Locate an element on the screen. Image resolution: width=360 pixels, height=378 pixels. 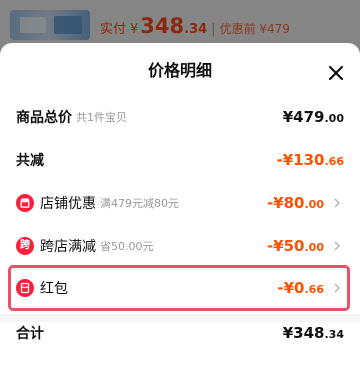
red-packet-decimal: .66 is located at coordinates (314, 289).